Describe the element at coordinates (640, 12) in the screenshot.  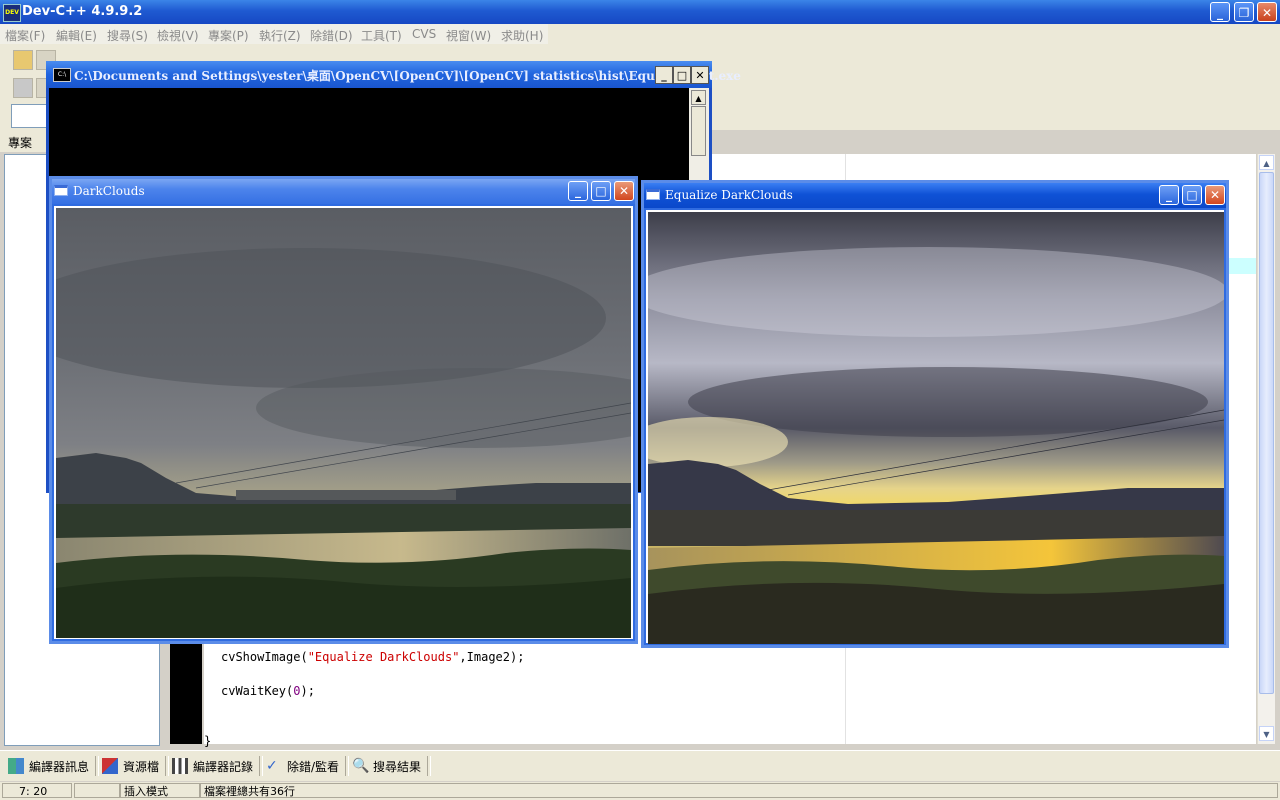
I see `ide-title-bar: DEV Dev-C++ 4.9.9.2 _ ❐ ✕` at that location.